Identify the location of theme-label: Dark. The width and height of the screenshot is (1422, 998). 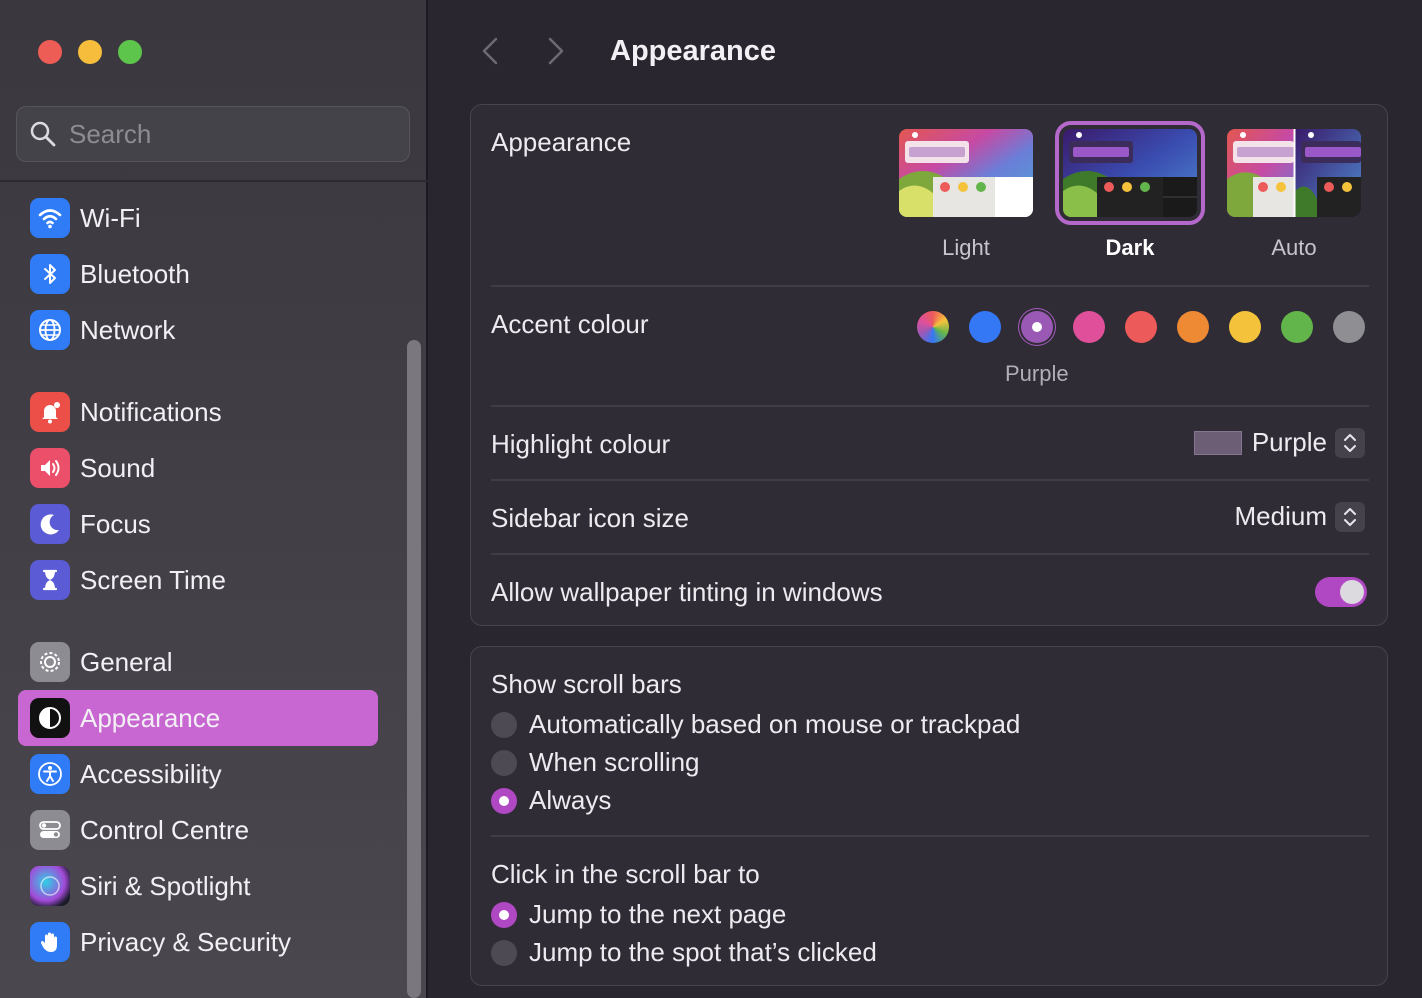
(1130, 247).